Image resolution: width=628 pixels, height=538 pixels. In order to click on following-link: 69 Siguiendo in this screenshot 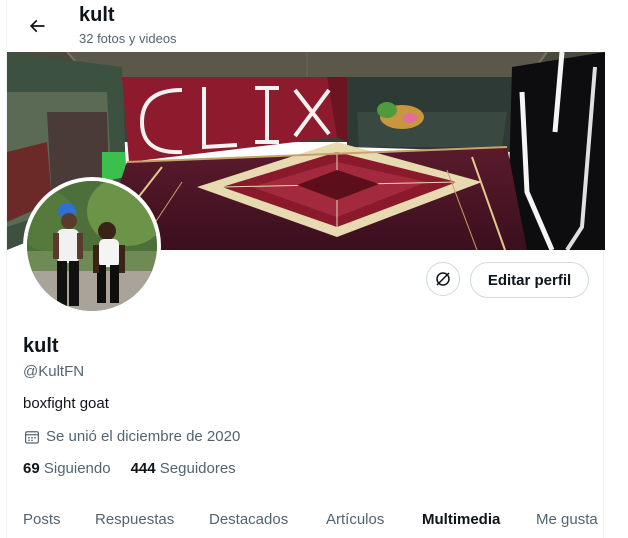, I will do `click(67, 469)`.